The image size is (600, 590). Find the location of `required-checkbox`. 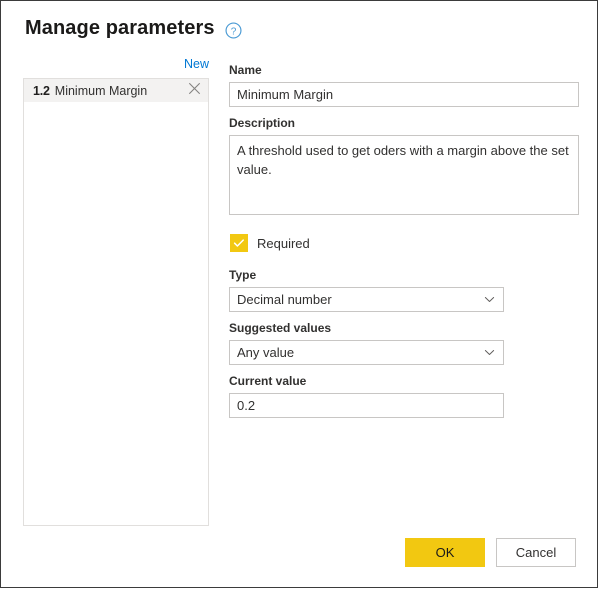

required-checkbox is located at coordinates (239, 243).